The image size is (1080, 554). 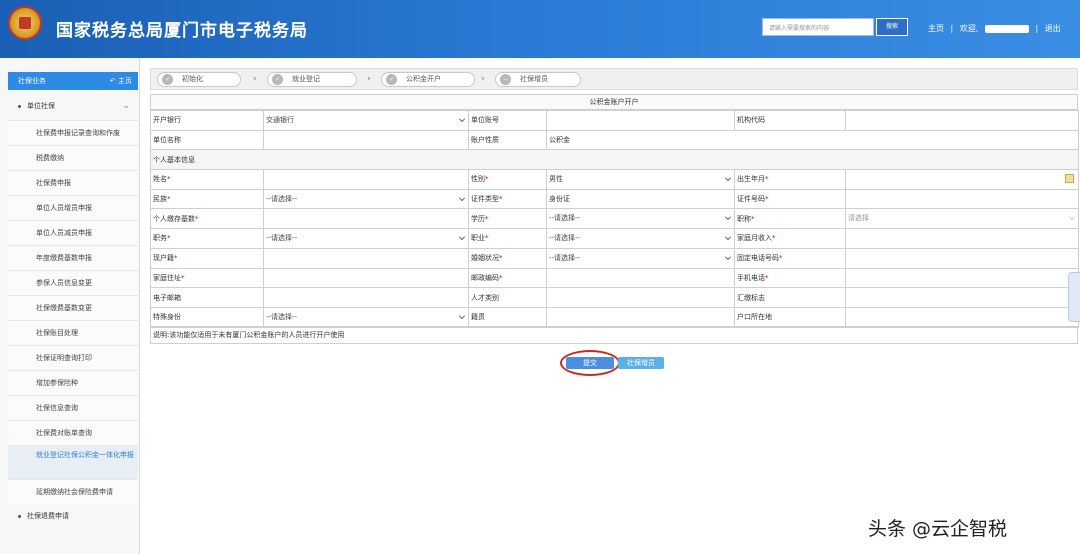 What do you see at coordinates (758, 258) in the screenshot?
I see `label-text: 固定电话号码` at bounding box center [758, 258].